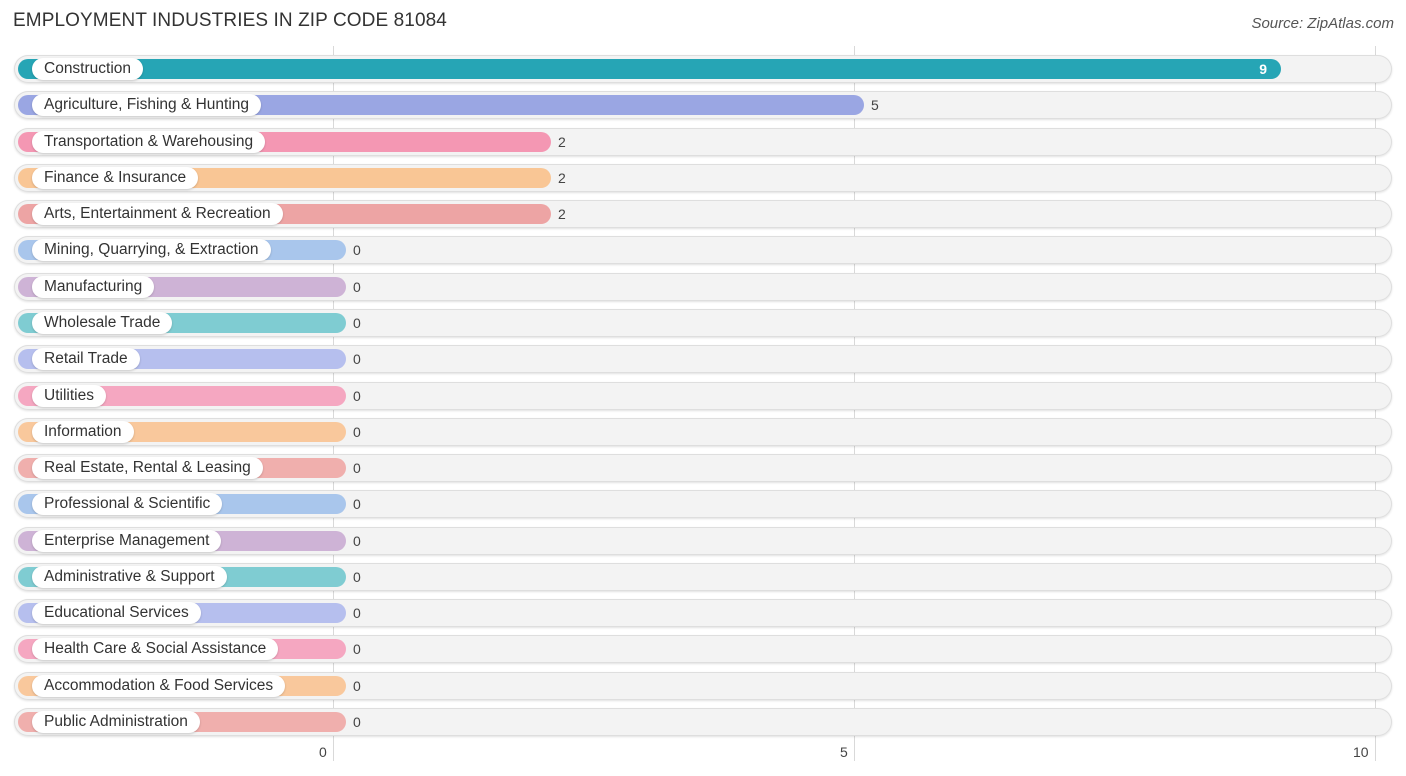  What do you see at coordinates (69, 396) in the screenshot?
I see `category-label: Utilities` at bounding box center [69, 396].